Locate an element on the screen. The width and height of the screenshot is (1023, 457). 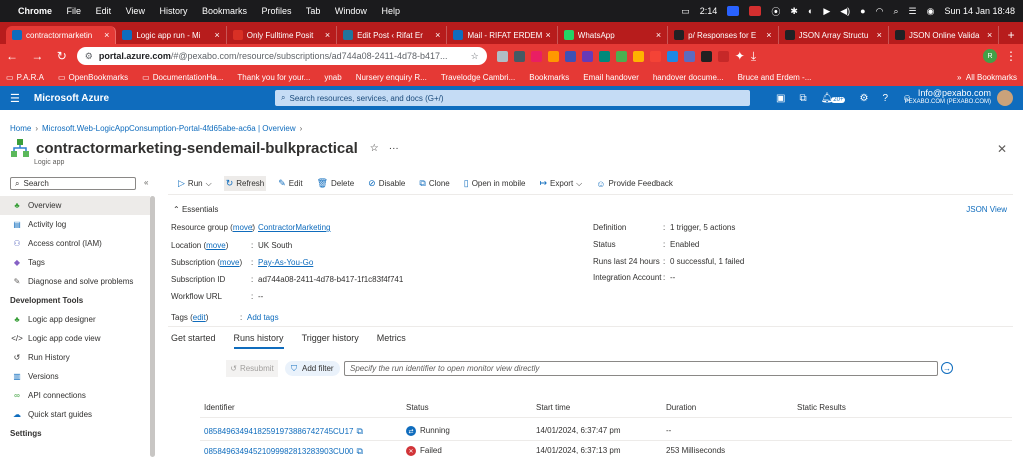
bookmark-item: Bookmarks is located at coordinates (549, 77).